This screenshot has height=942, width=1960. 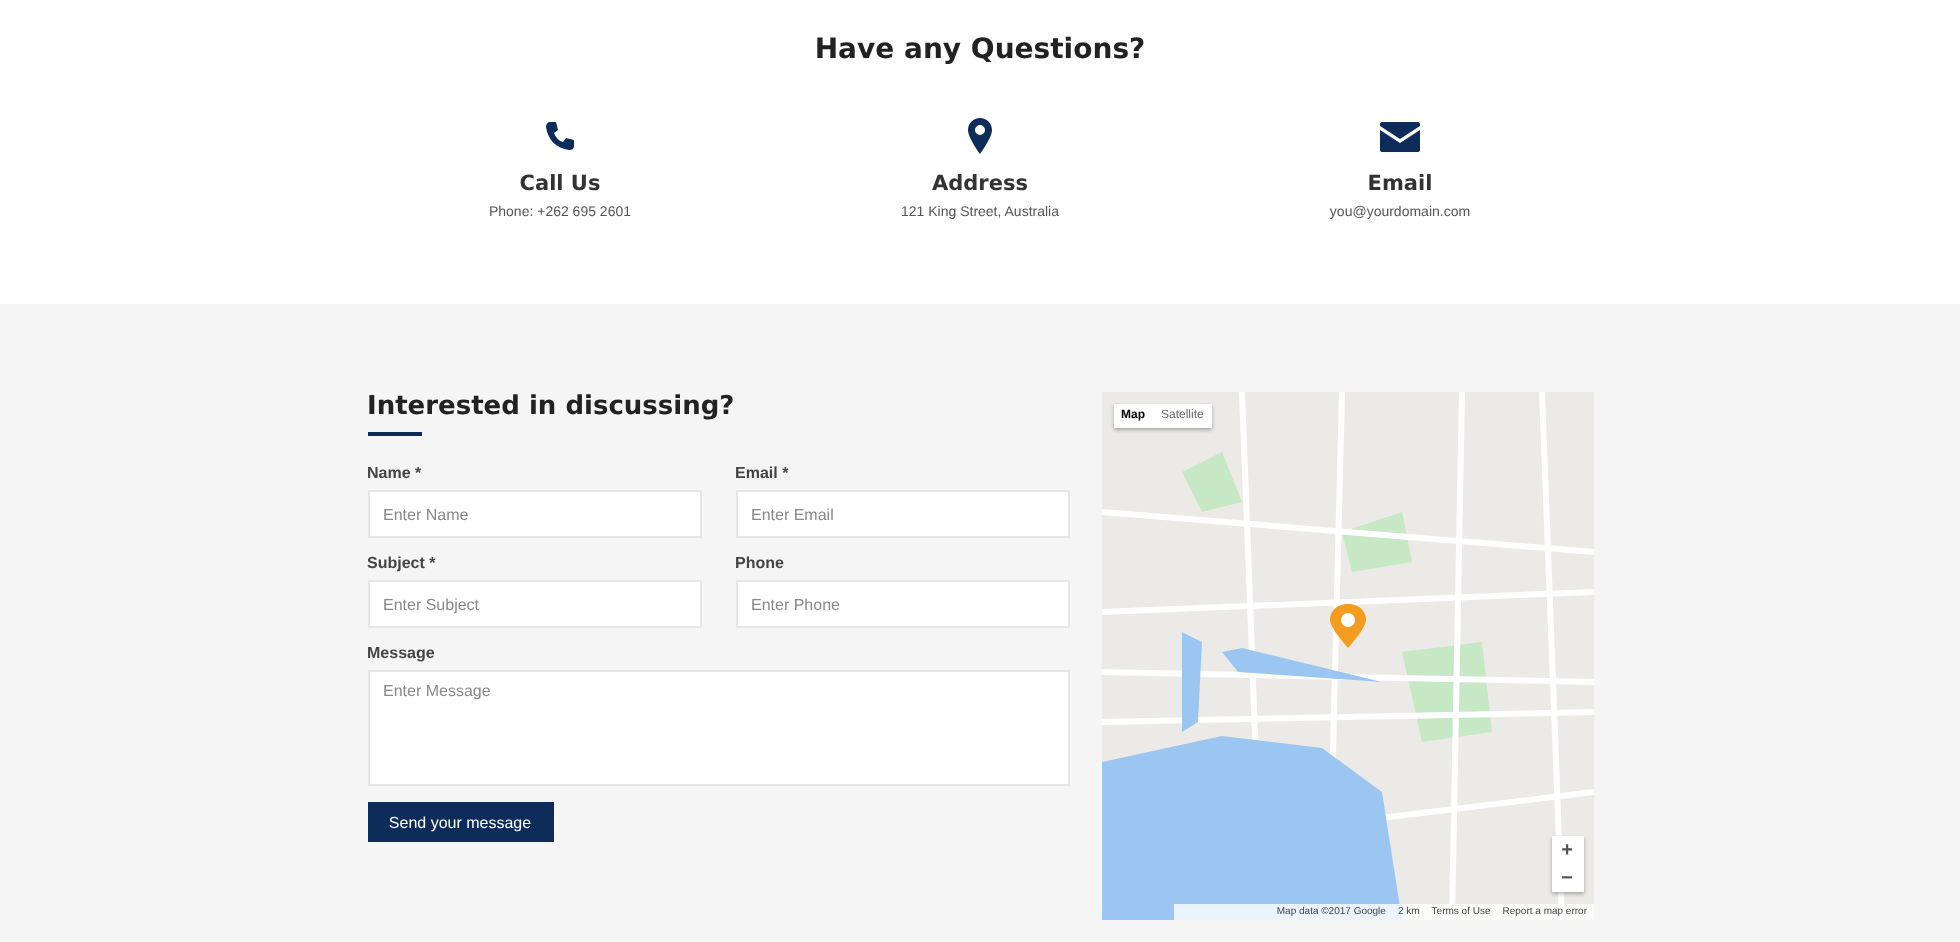 What do you see at coordinates (980, 136) in the screenshot?
I see `location-pin-icon` at bounding box center [980, 136].